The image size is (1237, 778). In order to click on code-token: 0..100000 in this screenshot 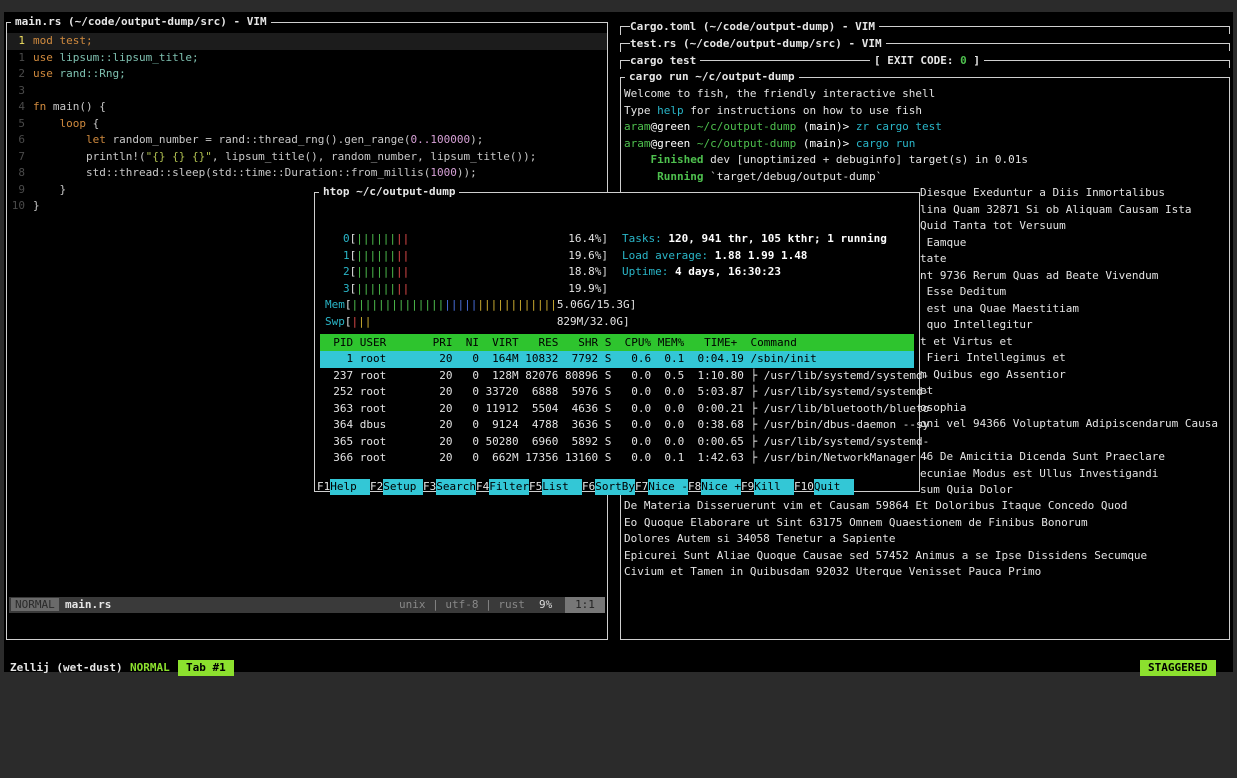, I will do `click(440, 139)`.